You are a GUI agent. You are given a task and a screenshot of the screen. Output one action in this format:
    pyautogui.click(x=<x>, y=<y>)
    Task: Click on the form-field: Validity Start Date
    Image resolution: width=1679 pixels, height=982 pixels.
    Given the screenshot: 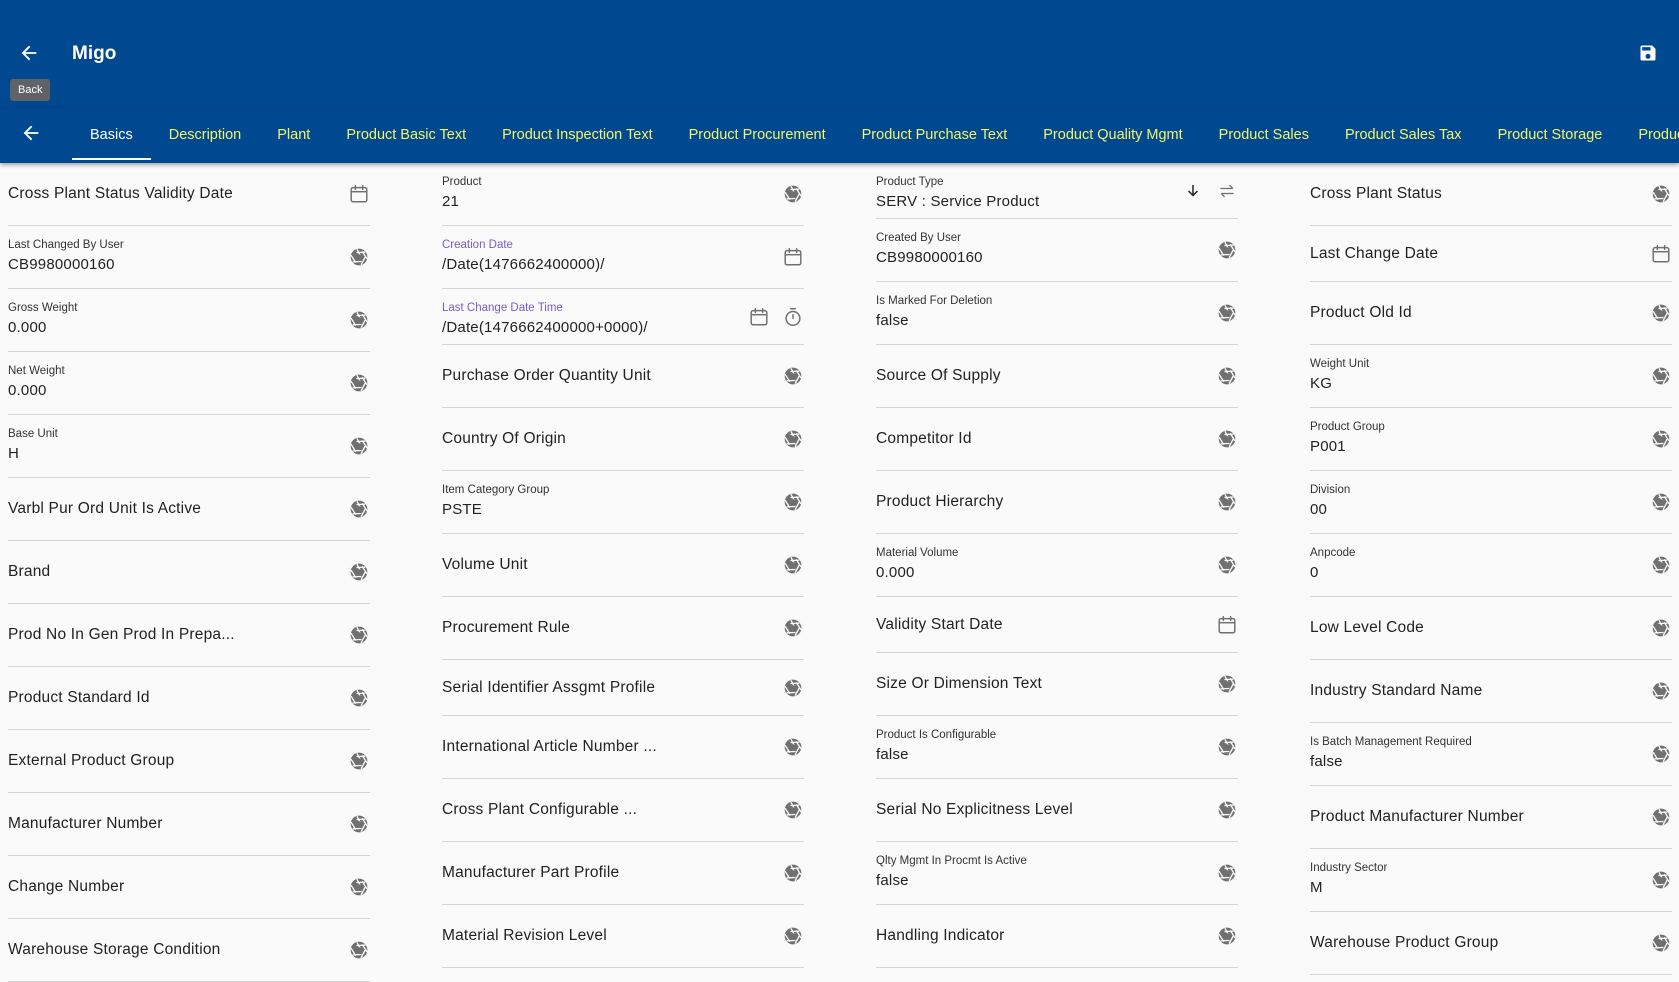 What is the action you would take?
    pyautogui.click(x=1057, y=625)
    